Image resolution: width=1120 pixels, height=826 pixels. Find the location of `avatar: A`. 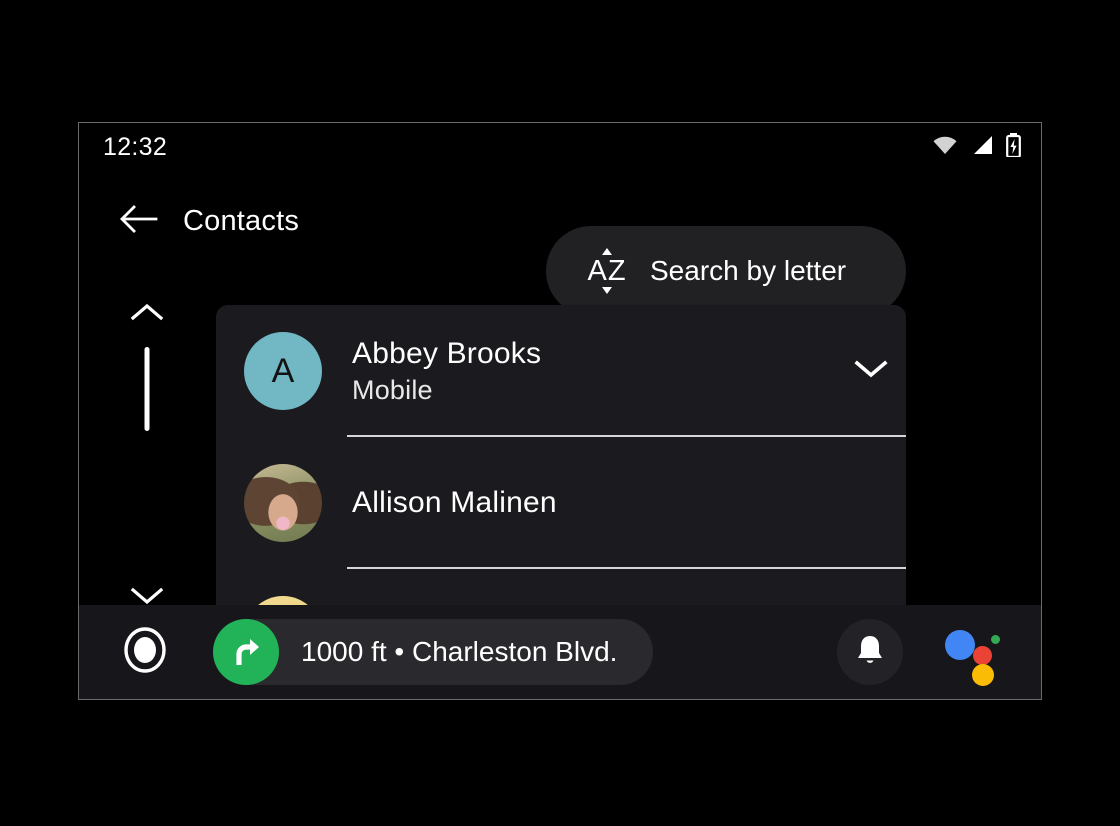

avatar: A is located at coordinates (283, 371).